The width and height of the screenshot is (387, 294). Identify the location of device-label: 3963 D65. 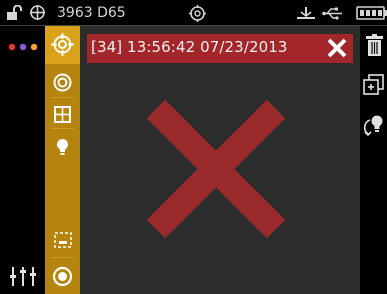
(91, 13).